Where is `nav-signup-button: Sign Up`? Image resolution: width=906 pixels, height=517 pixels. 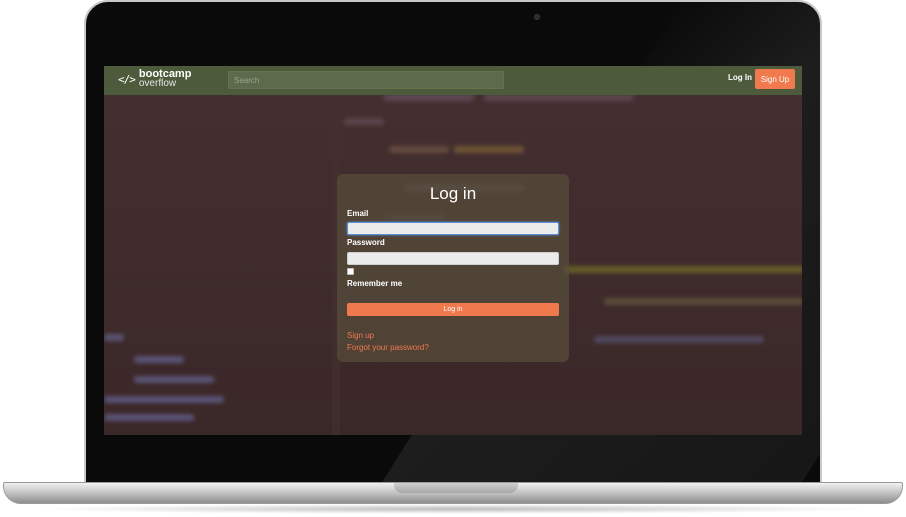
nav-signup-button: Sign Up is located at coordinates (775, 79).